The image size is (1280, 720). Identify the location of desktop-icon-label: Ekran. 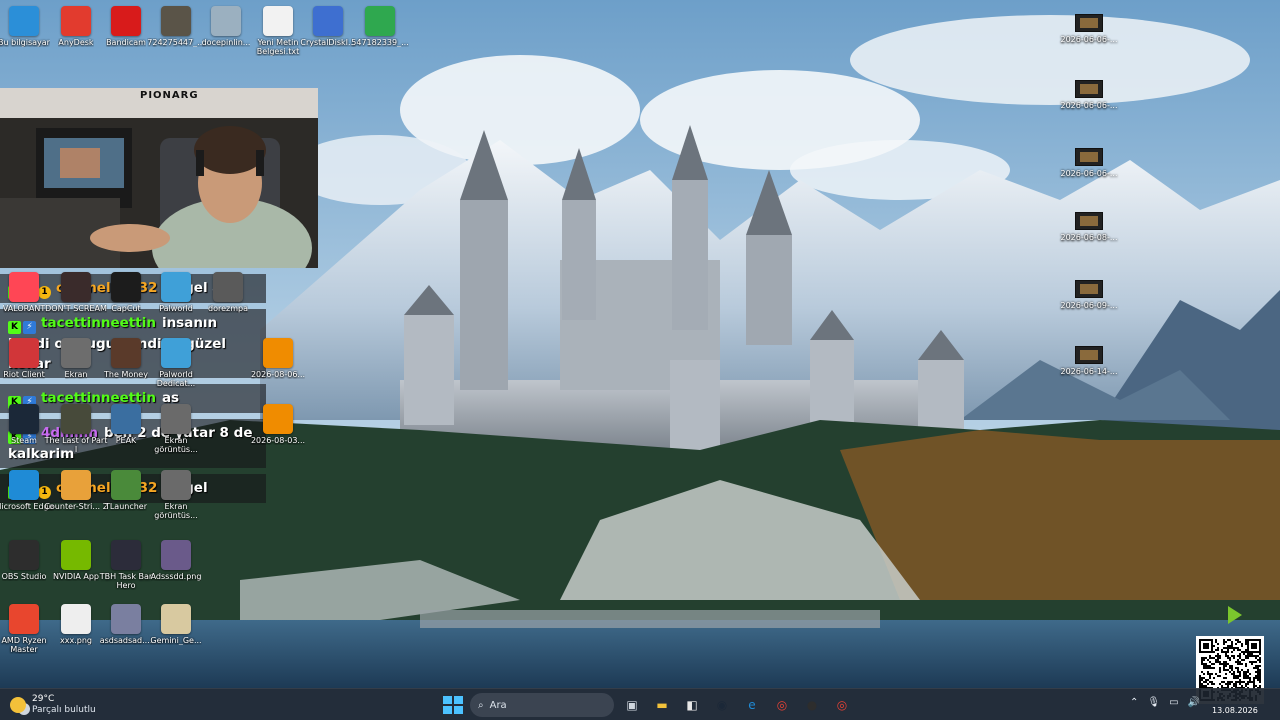
(76, 374).